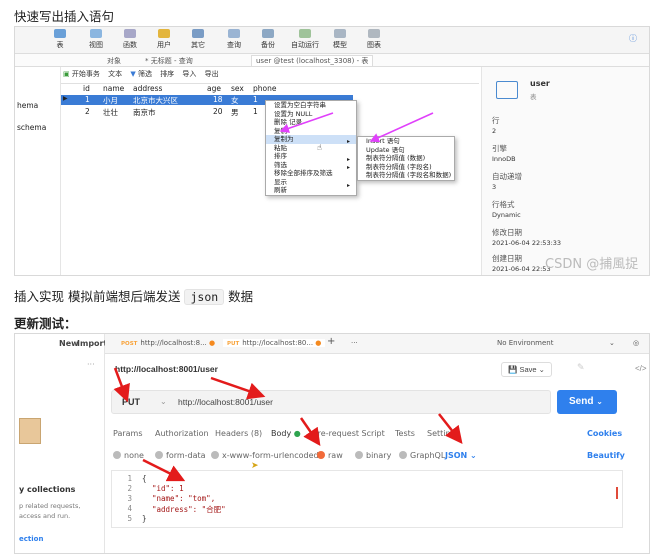 This screenshot has height=554, width=650. I want to click on environment-select: No Environment, so click(525, 343).